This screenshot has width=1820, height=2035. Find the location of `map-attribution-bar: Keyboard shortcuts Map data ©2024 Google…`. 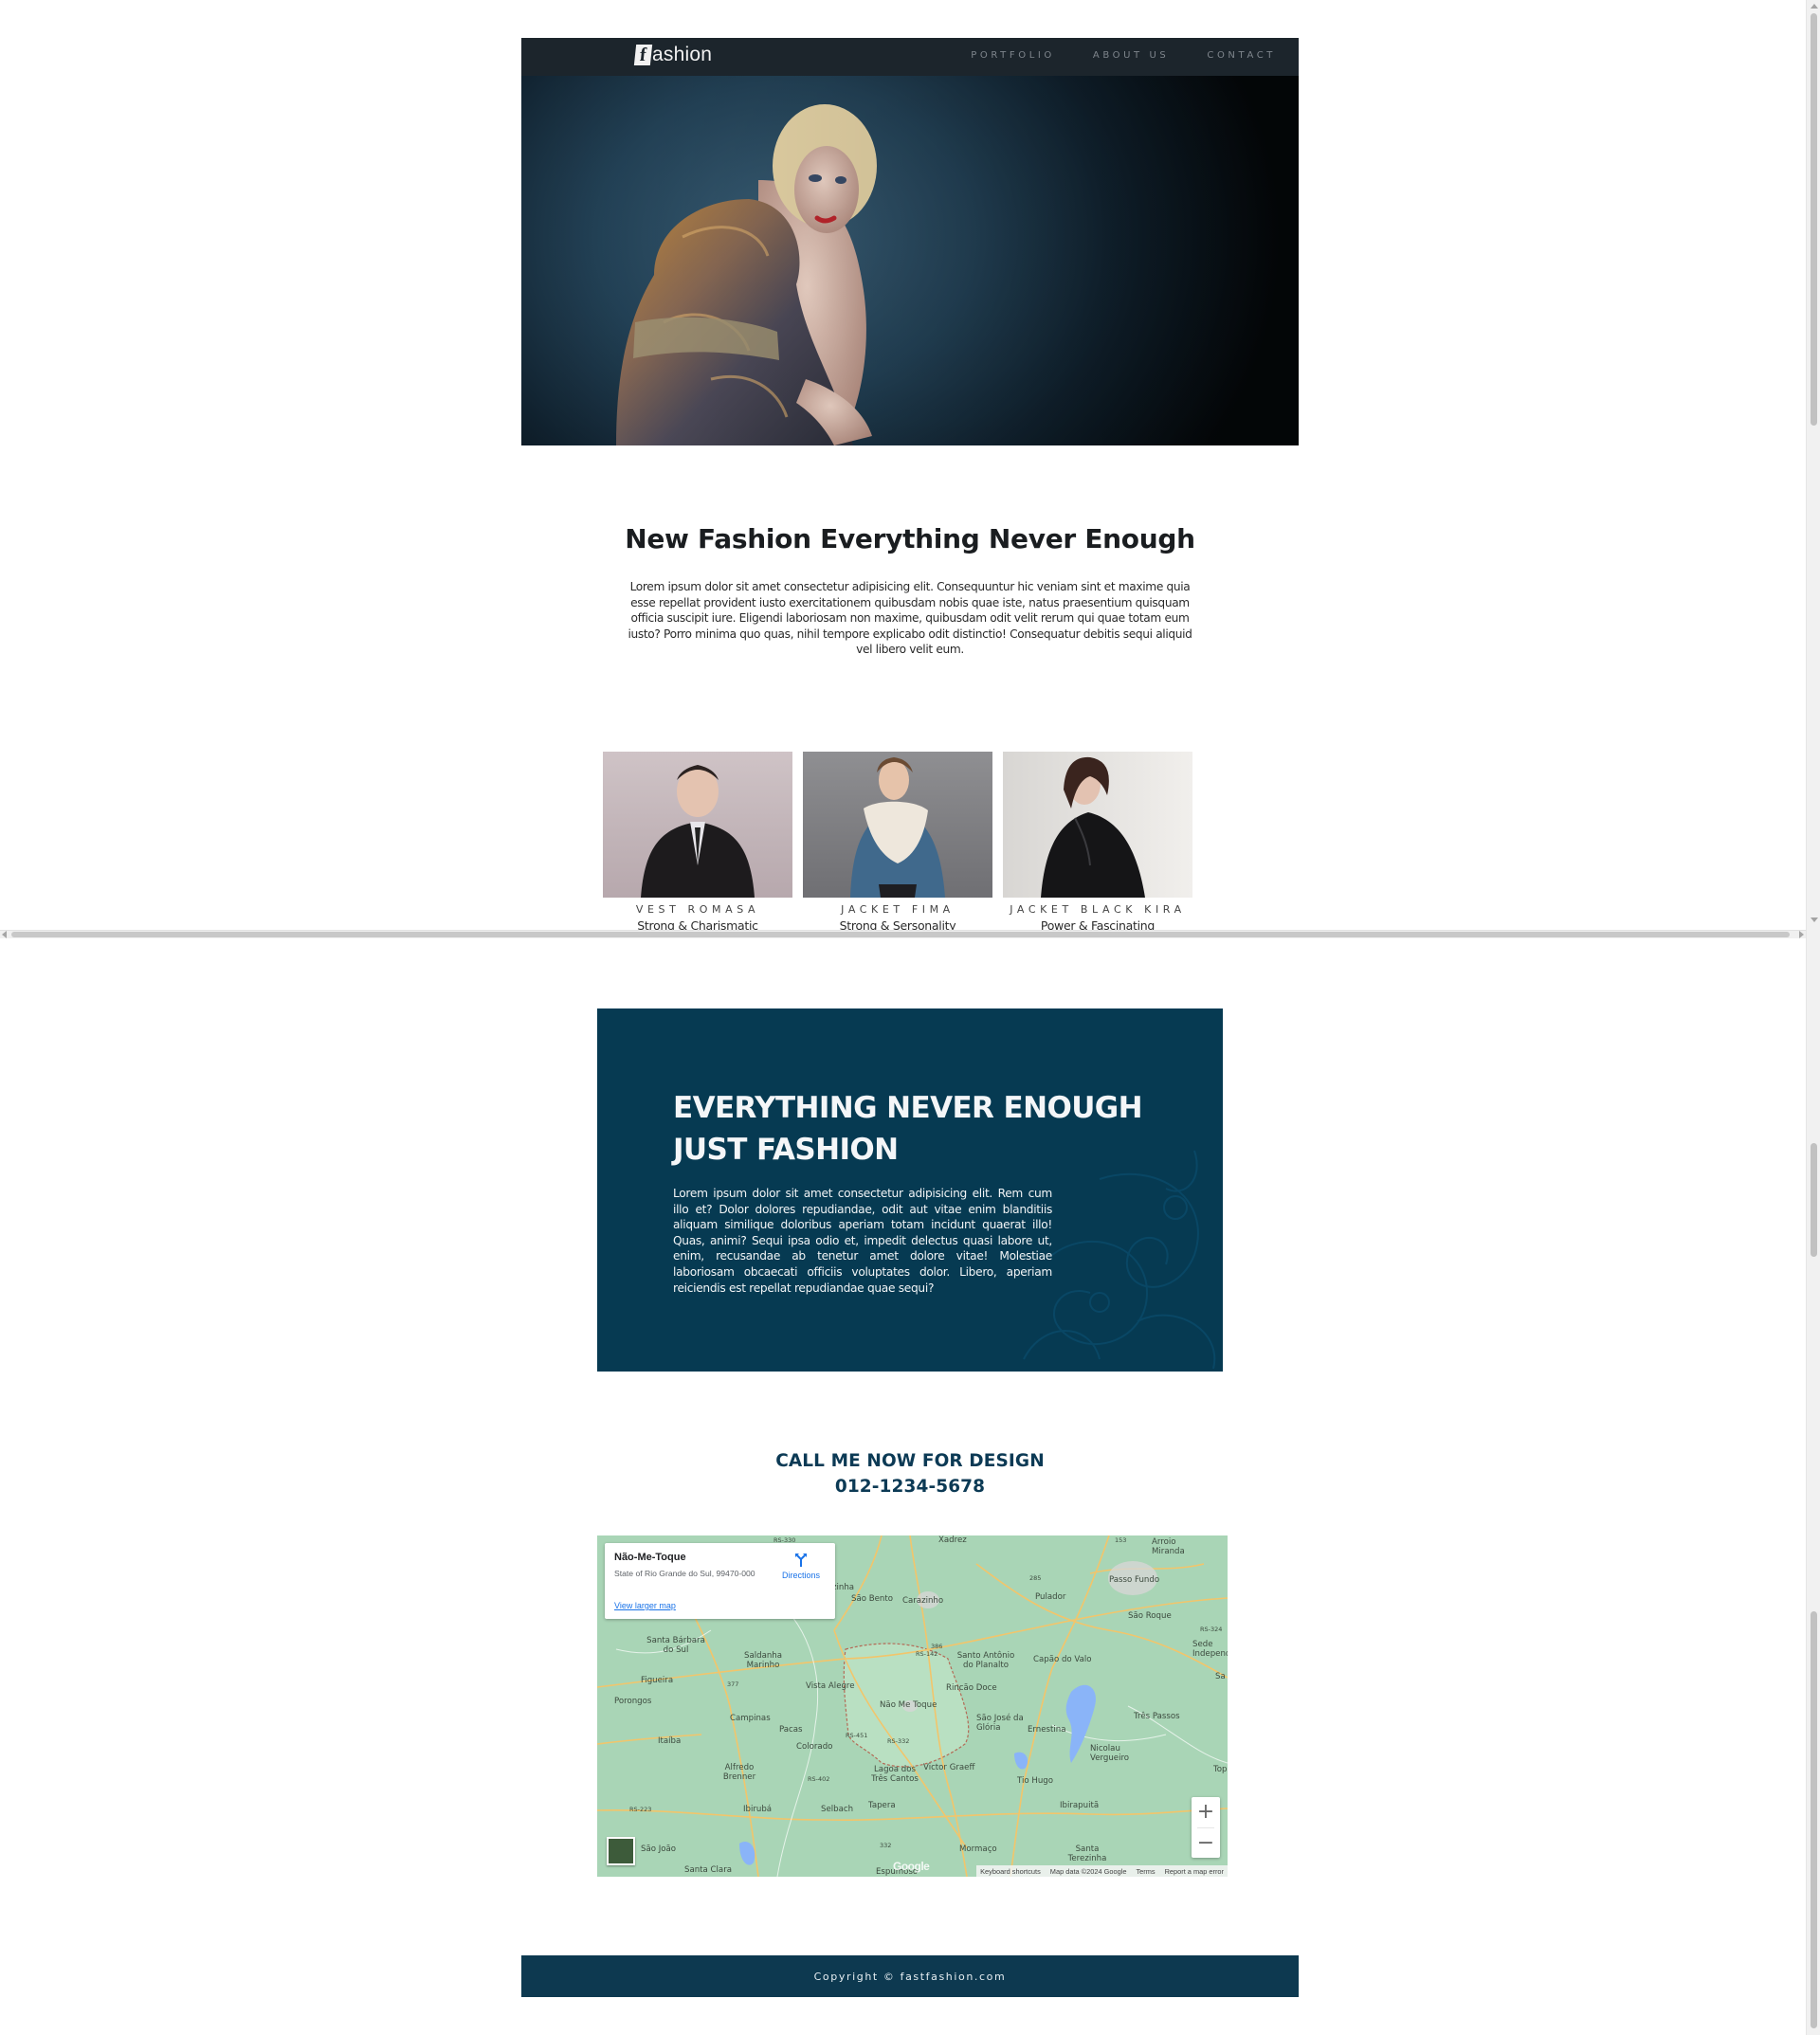

map-attribution-bar: Keyboard shortcuts Map data ©2024 Google… is located at coordinates (1102, 1871).